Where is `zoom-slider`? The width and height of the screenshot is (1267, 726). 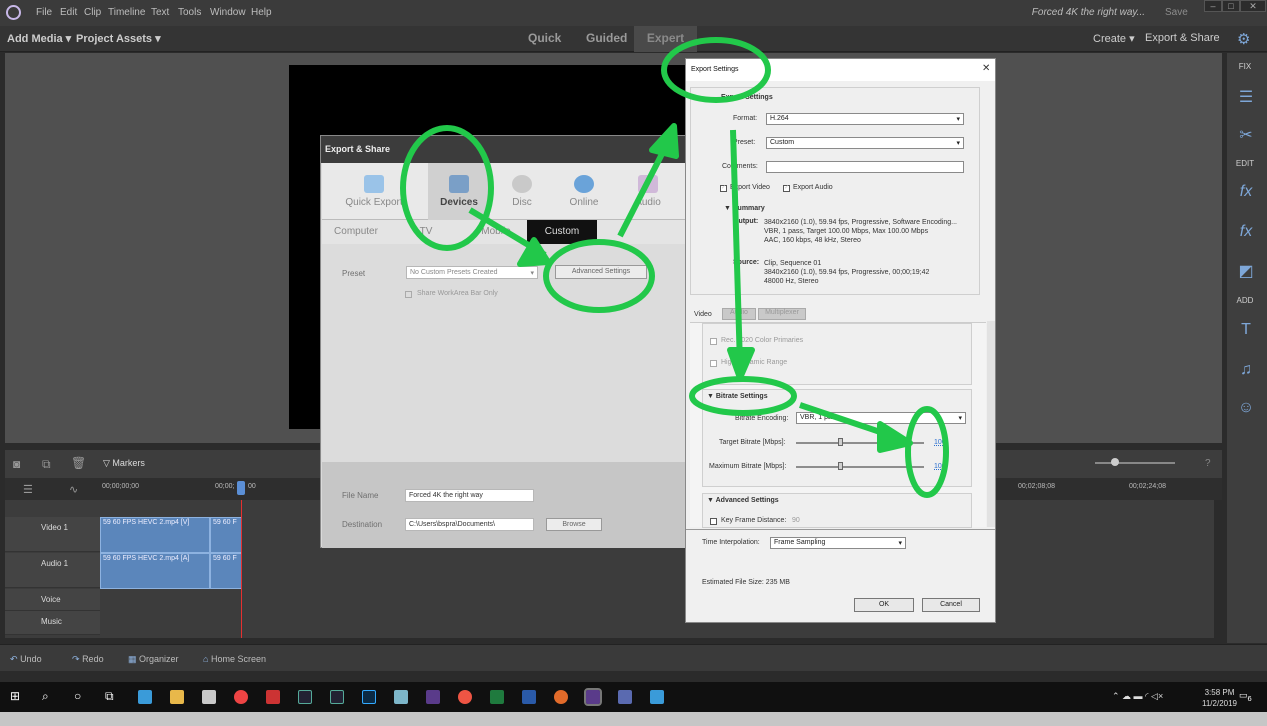 zoom-slider is located at coordinates (1135, 463).